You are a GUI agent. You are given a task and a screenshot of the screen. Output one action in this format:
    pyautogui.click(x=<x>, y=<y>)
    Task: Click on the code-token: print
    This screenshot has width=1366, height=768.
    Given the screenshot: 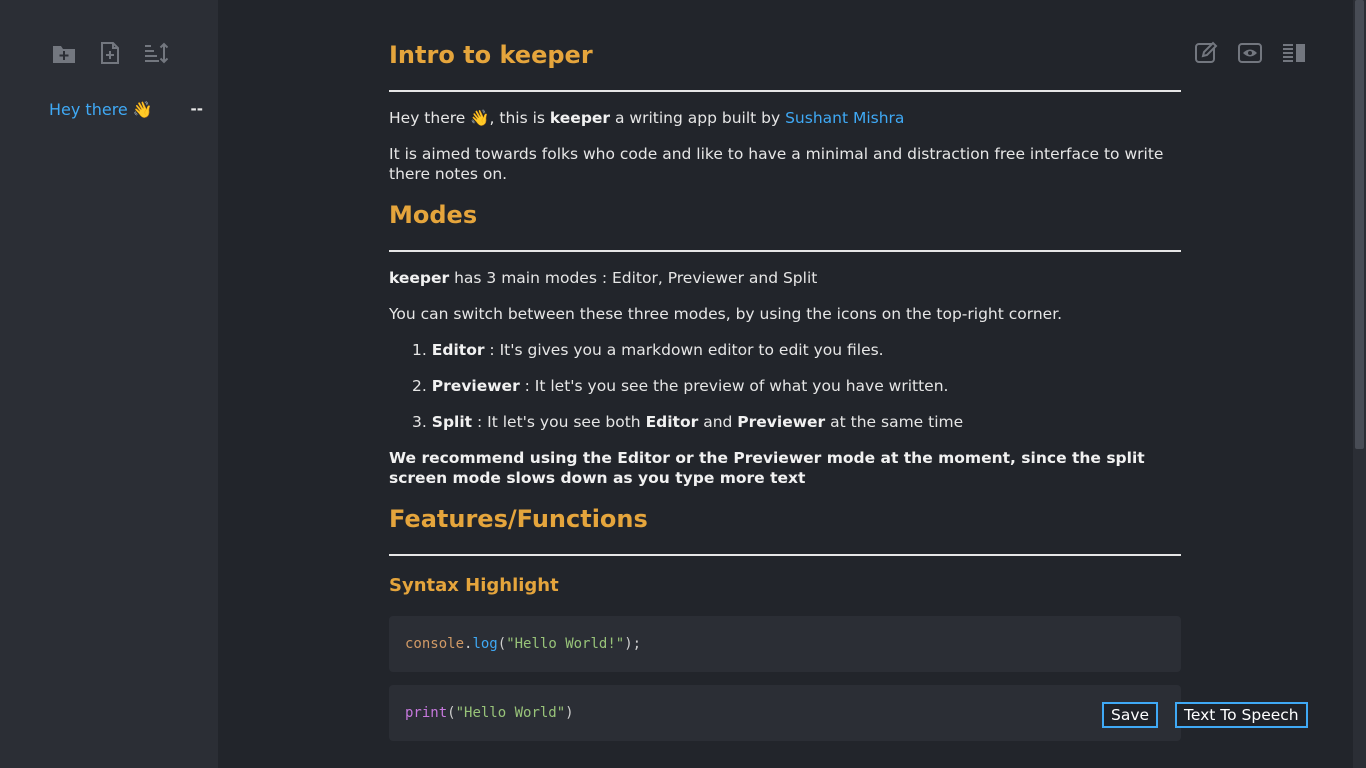 What is the action you would take?
    pyautogui.click(x=426, y=713)
    